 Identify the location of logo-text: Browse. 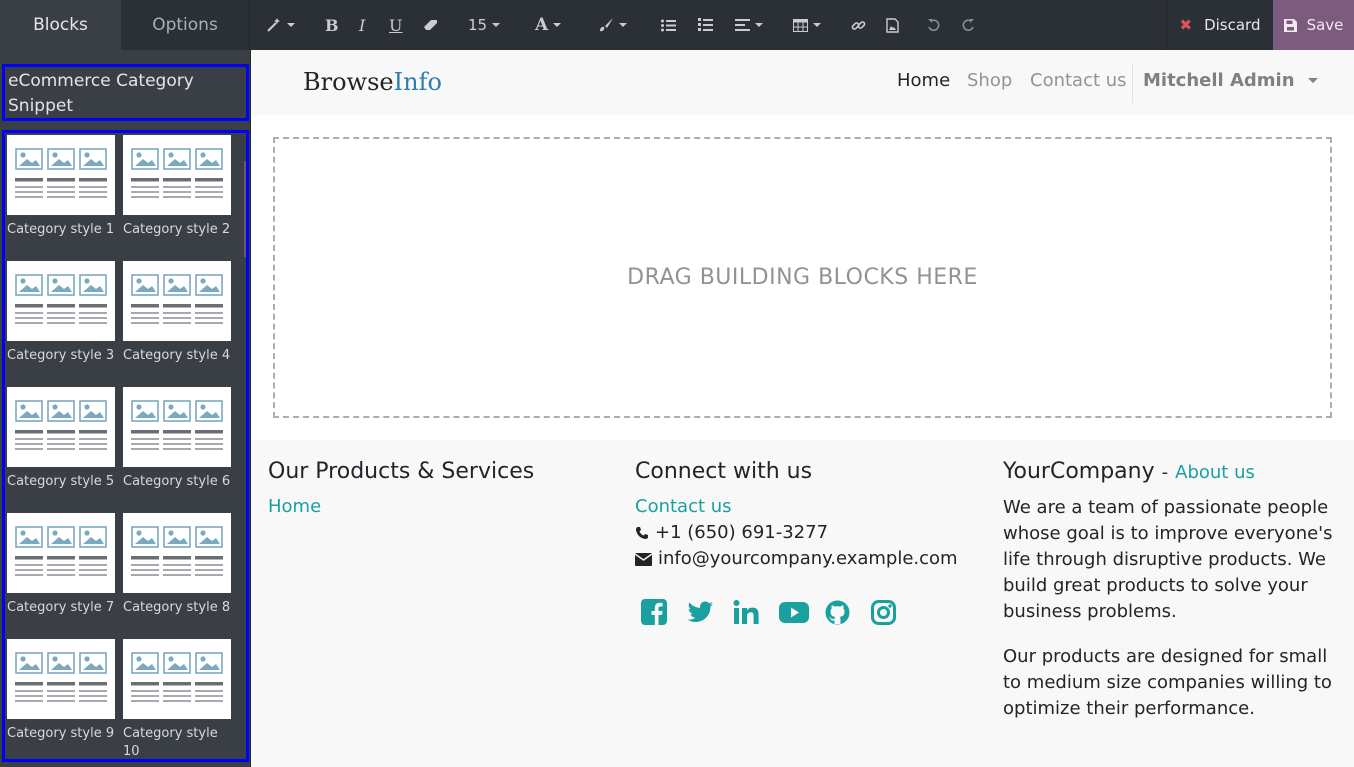
(348, 82).